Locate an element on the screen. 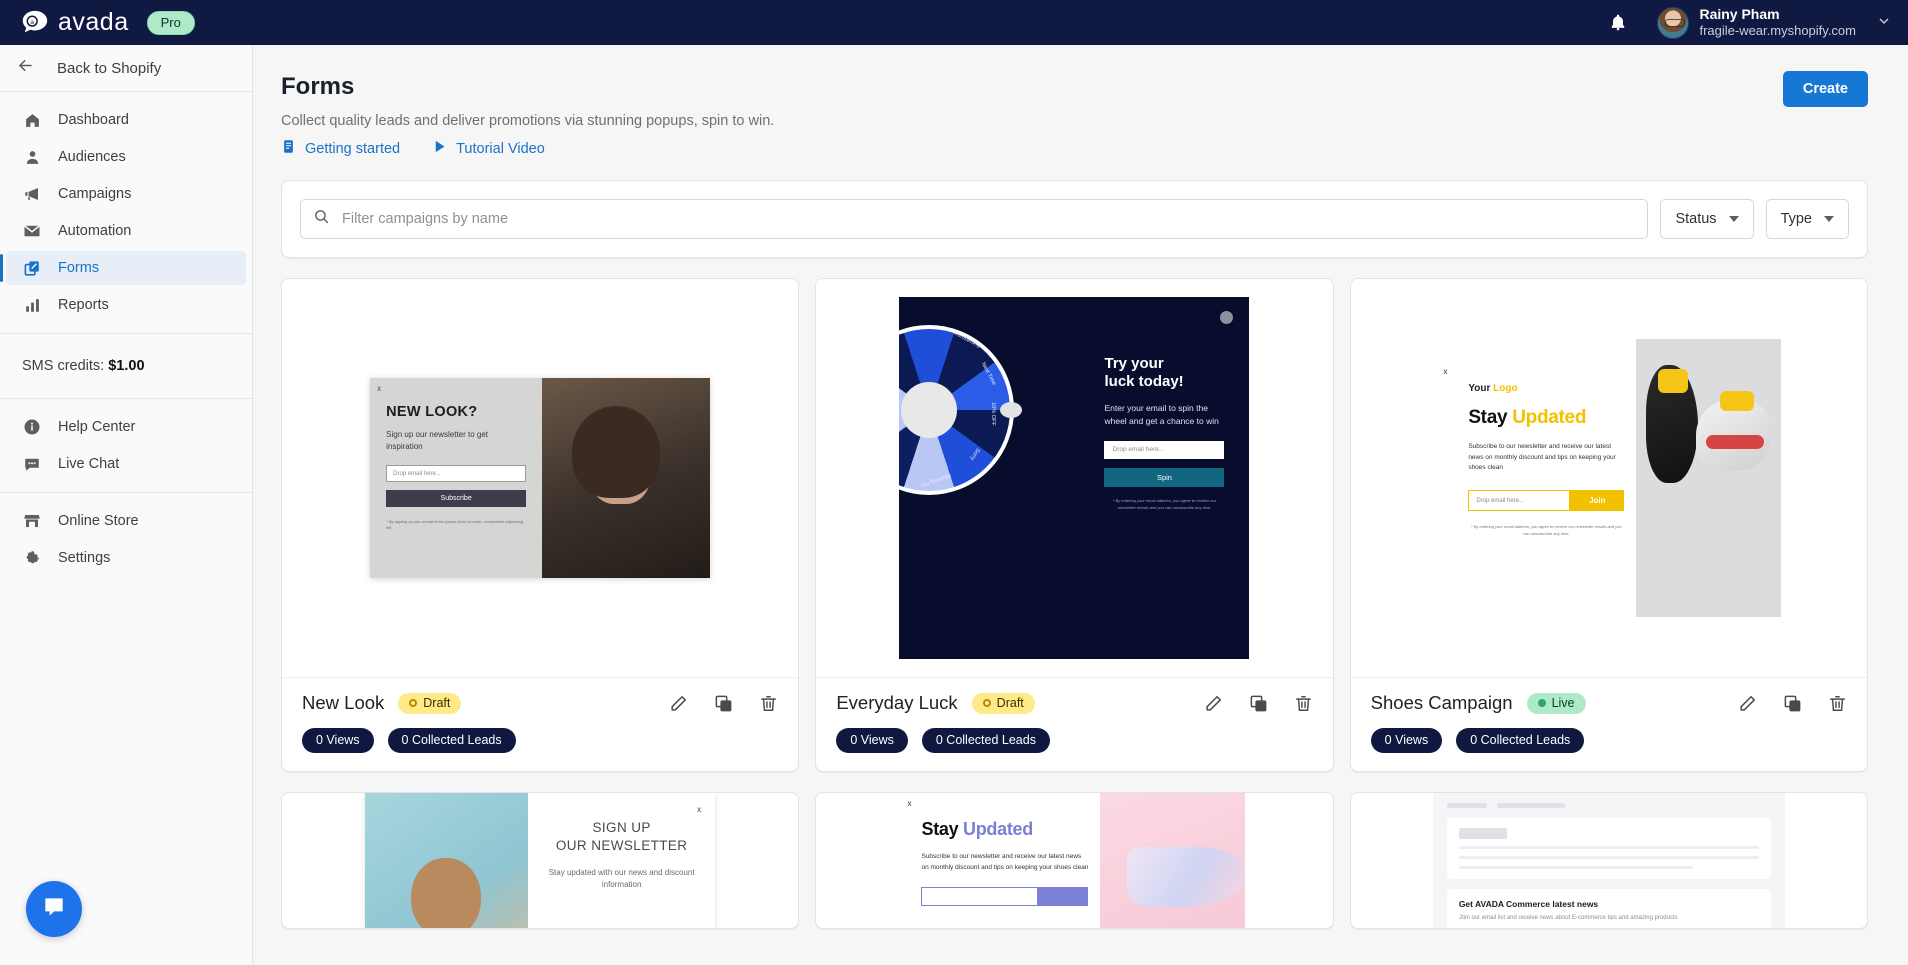 The image size is (1908, 965). sidebar-item-label: Audiences is located at coordinates (92, 157).